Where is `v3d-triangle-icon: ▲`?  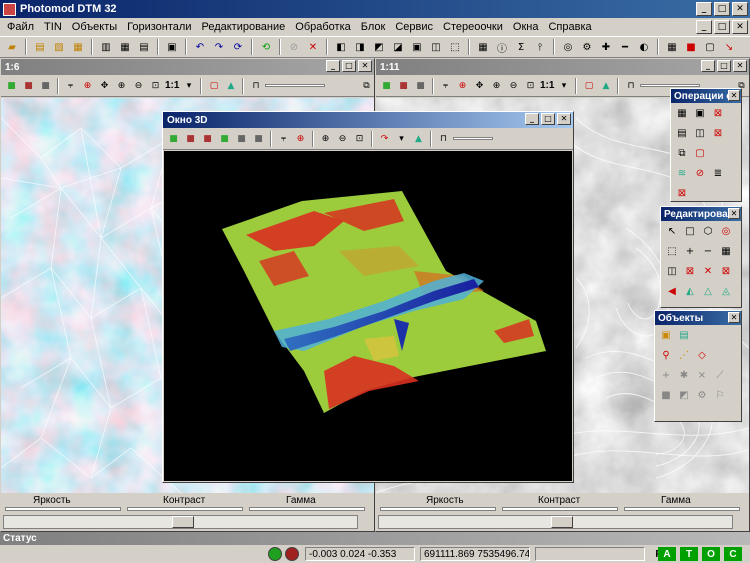
v3d-triangle-icon: ▲ is located at coordinates (418, 138).